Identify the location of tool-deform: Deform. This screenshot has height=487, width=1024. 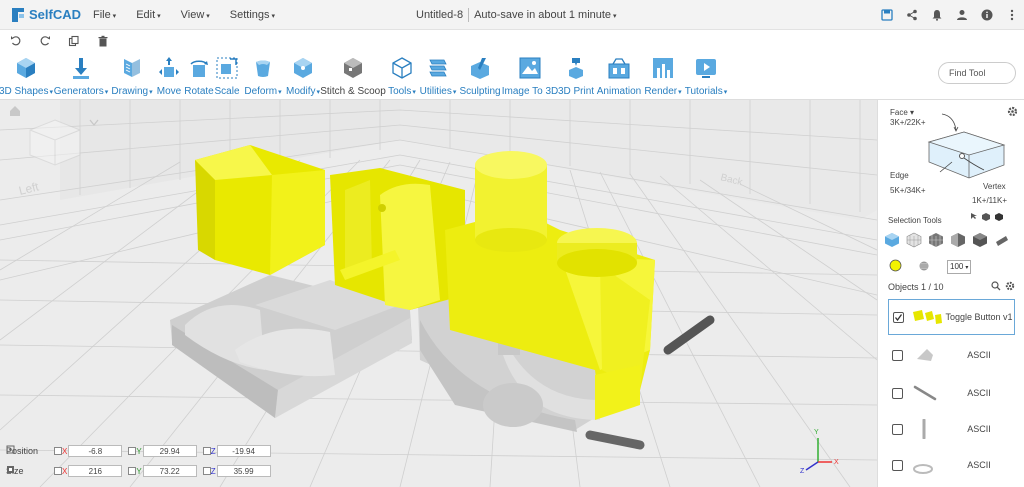
(263, 76).